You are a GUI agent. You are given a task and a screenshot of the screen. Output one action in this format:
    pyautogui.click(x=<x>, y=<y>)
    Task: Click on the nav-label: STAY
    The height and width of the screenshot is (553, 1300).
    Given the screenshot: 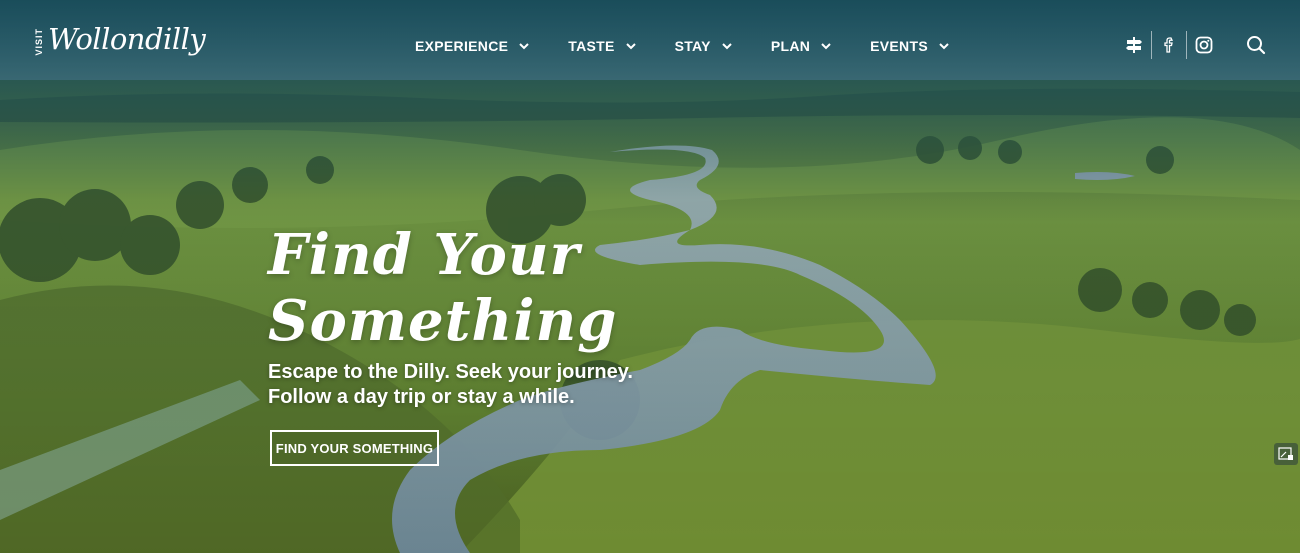 What is the action you would take?
    pyautogui.click(x=692, y=46)
    